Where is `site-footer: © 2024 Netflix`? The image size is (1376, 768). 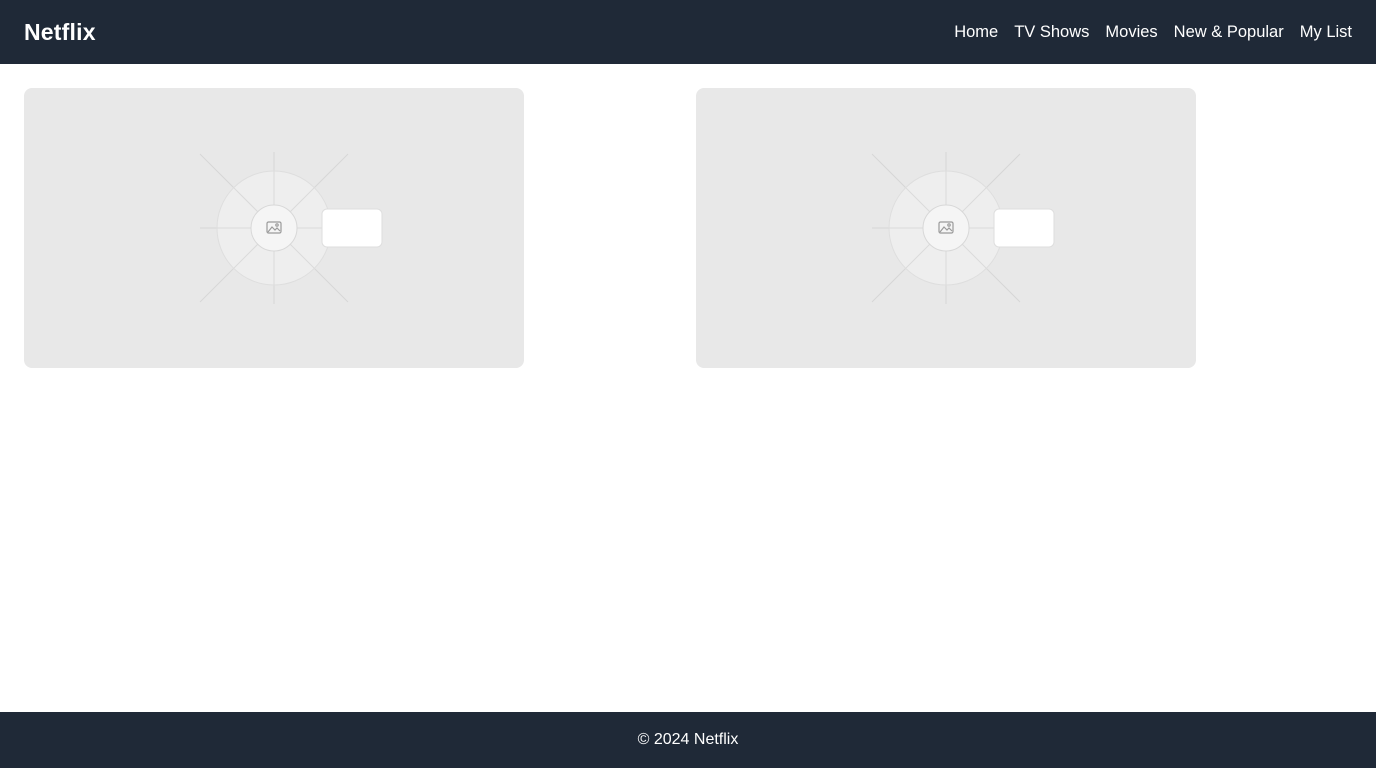 site-footer: © 2024 Netflix is located at coordinates (688, 740).